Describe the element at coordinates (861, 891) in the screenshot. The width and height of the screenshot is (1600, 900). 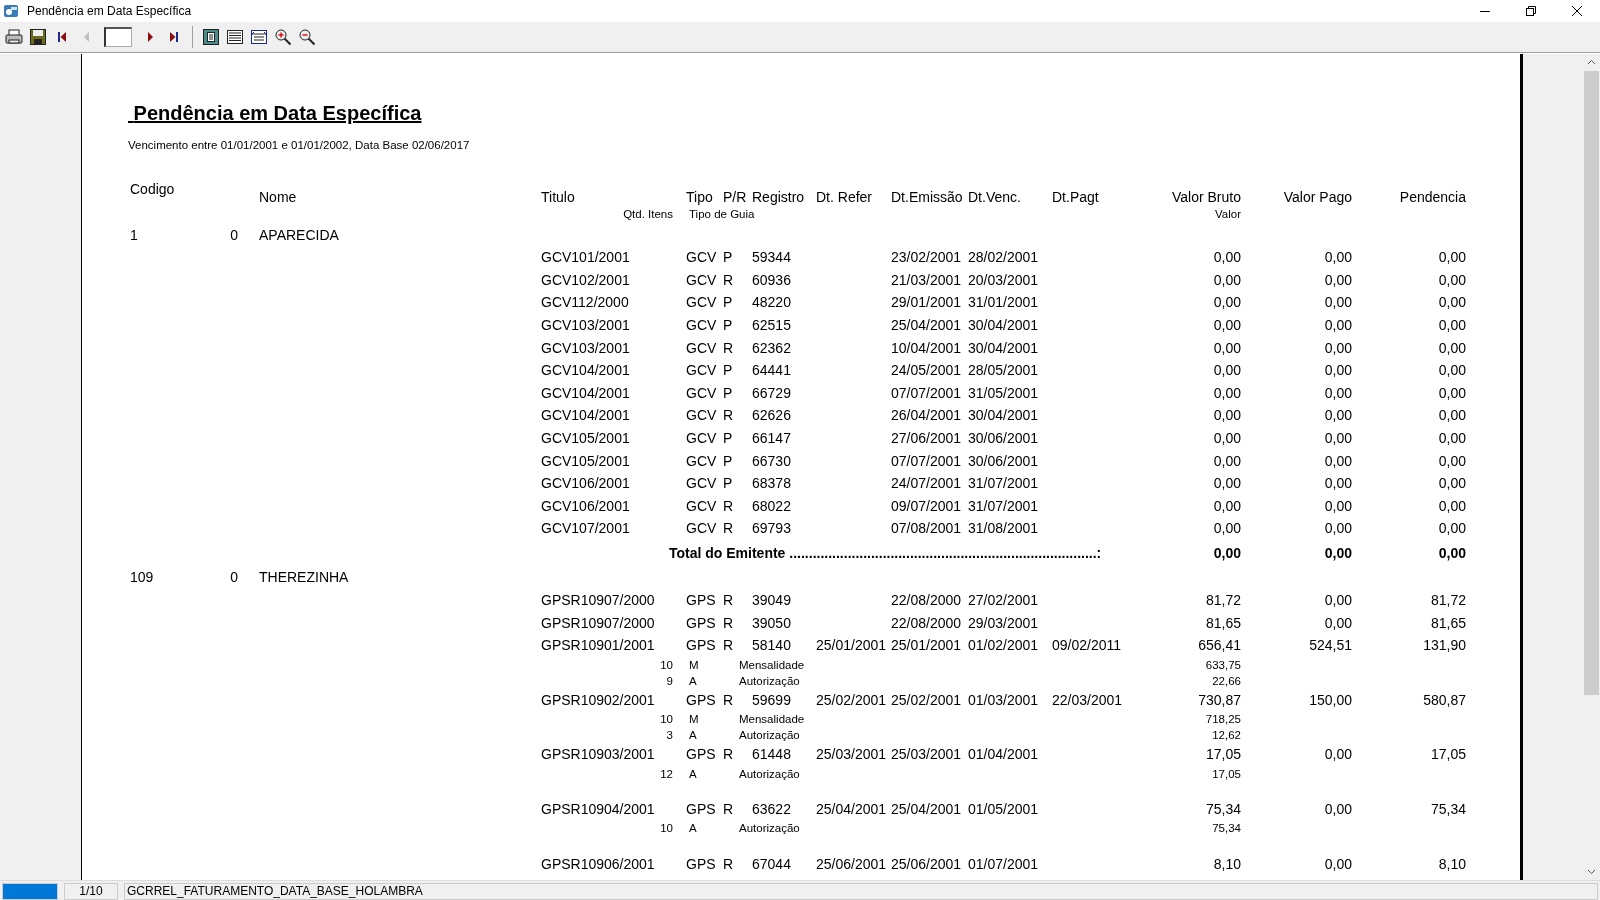
I see `report-name: GCRREL_FATURAMENTO_DATA_BASE_HOLAMBRA` at that location.